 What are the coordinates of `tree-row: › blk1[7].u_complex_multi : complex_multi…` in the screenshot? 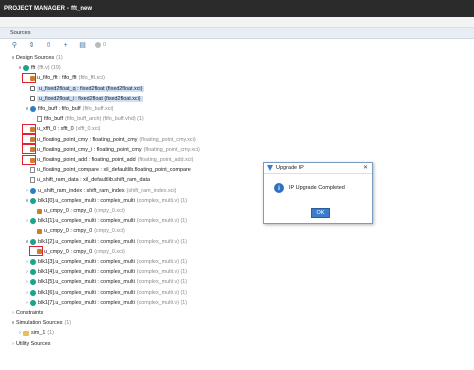 It's located at (105, 303).